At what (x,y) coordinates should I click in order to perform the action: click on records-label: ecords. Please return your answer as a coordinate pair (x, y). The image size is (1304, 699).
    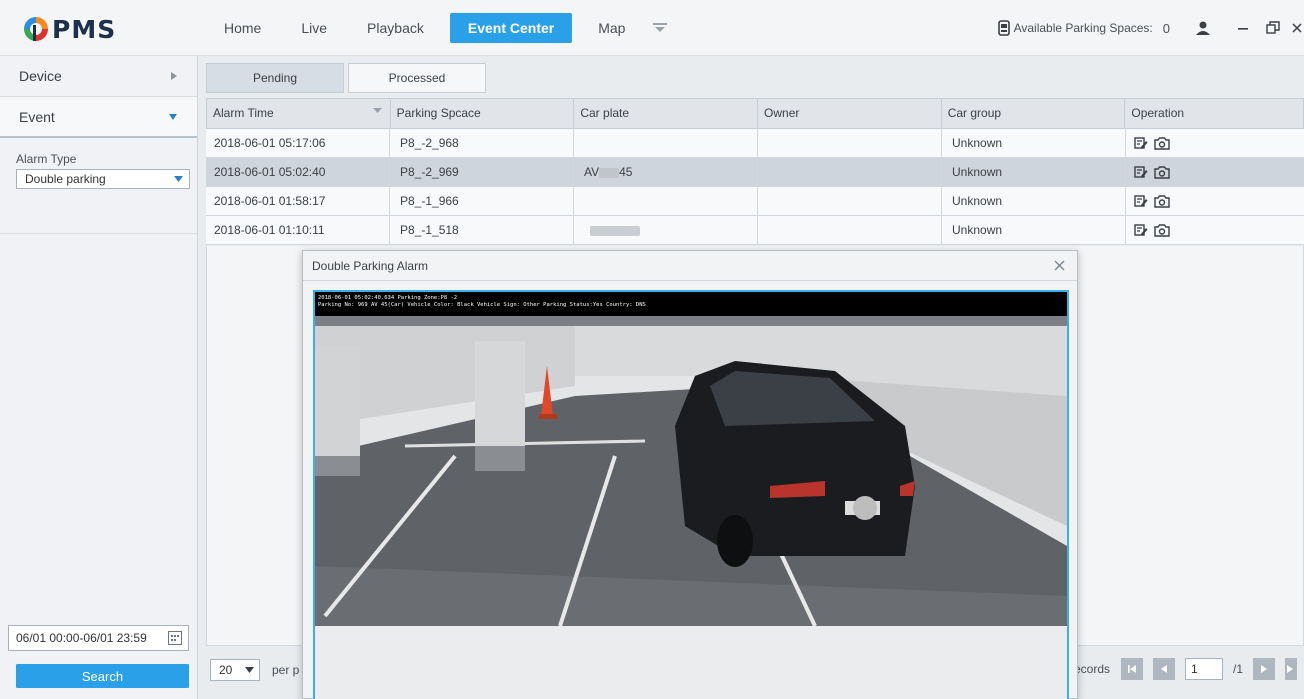
    Looking at the image, I should click on (1092, 669).